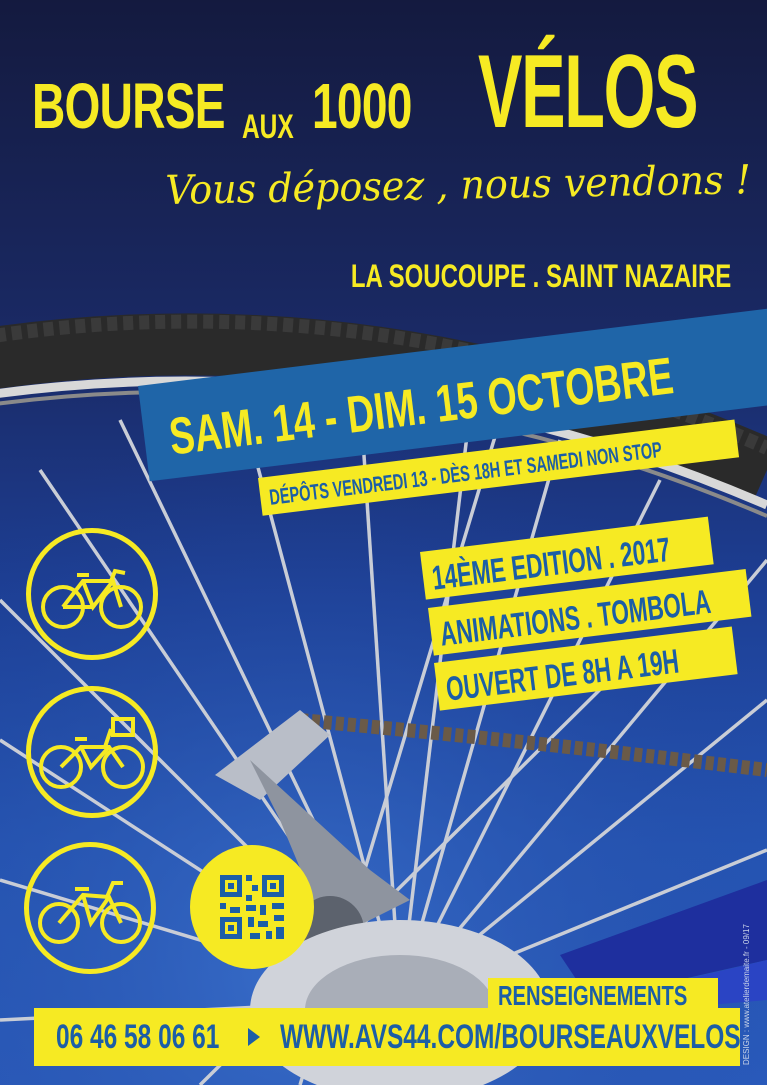 This screenshot has width=767, height=1085. What do you see at coordinates (92, 752) in the screenshot?
I see `city-bike-icon` at bounding box center [92, 752].